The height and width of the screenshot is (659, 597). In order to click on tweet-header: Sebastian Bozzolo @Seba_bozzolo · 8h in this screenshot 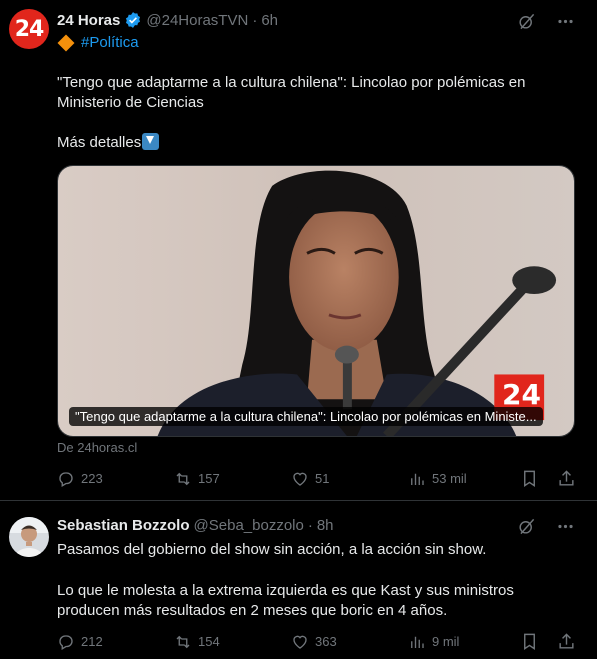, I will do `click(195, 525)`.